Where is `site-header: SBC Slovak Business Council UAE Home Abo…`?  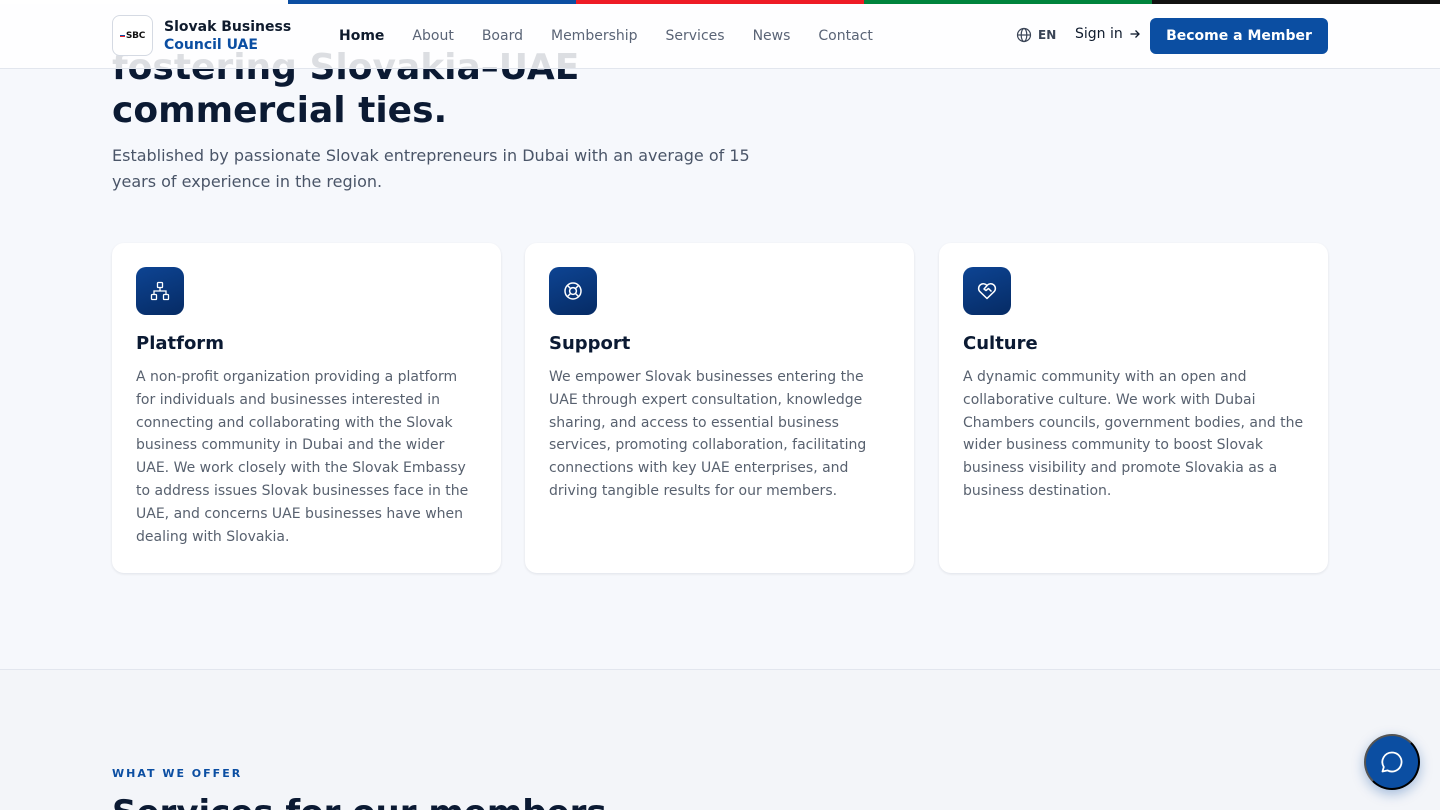
site-header: SBC Slovak Business Council UAE Home Abo… is located at coordinates (720, 34).